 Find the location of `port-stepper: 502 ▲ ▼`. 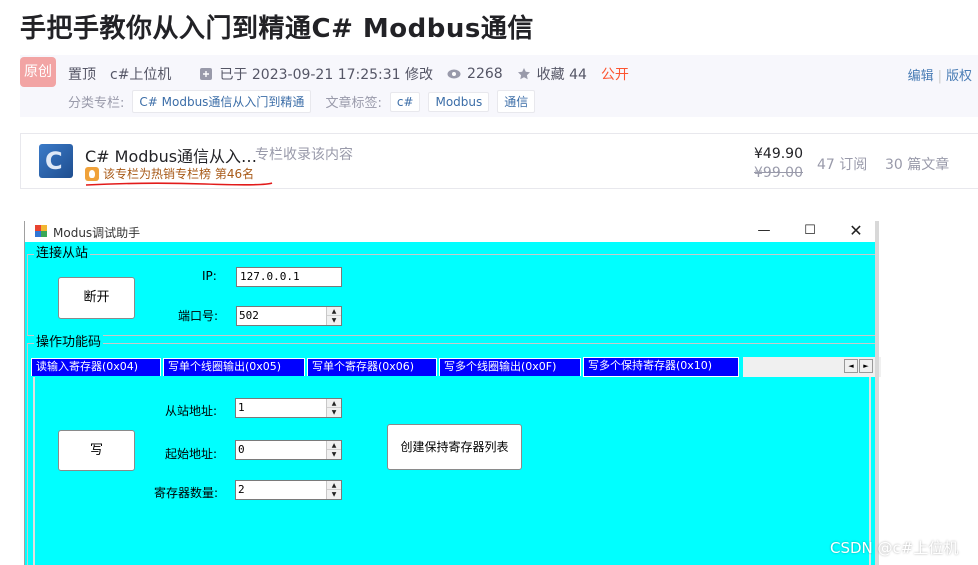

port-stepper: 502 ▲ ▼ is located at coordinates (289, 316).